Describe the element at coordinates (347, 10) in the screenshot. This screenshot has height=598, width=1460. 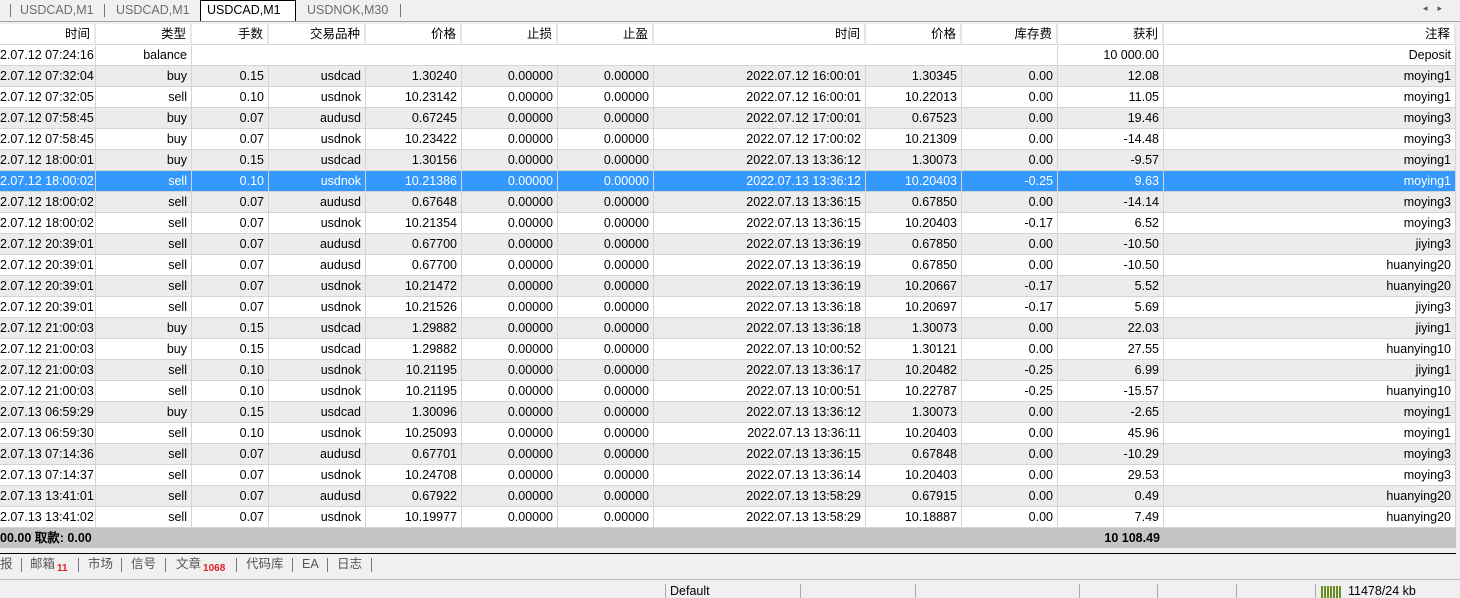
I see `chart-tab: USDNOK,M30` at that location.